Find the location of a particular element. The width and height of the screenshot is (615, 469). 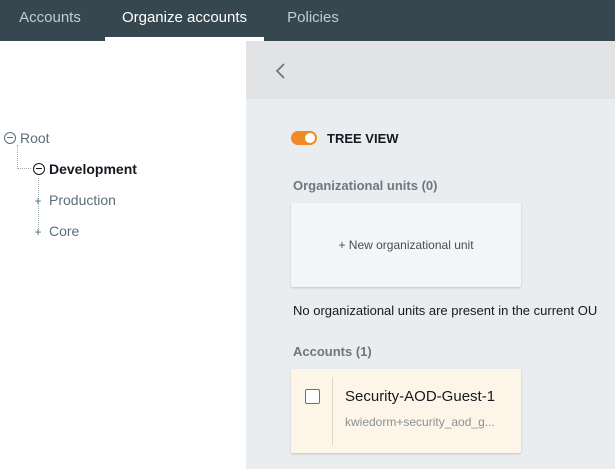

tab-accounts: Accounts is located at coordinates (50, 20).